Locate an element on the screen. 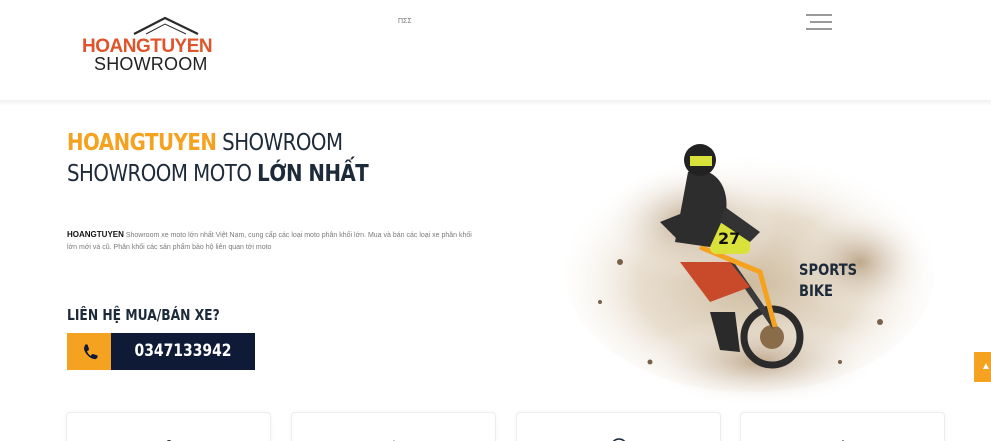 The height and width of the screenshot is (441, 991). svg-text: 27 is located at coordinates (729, 238).